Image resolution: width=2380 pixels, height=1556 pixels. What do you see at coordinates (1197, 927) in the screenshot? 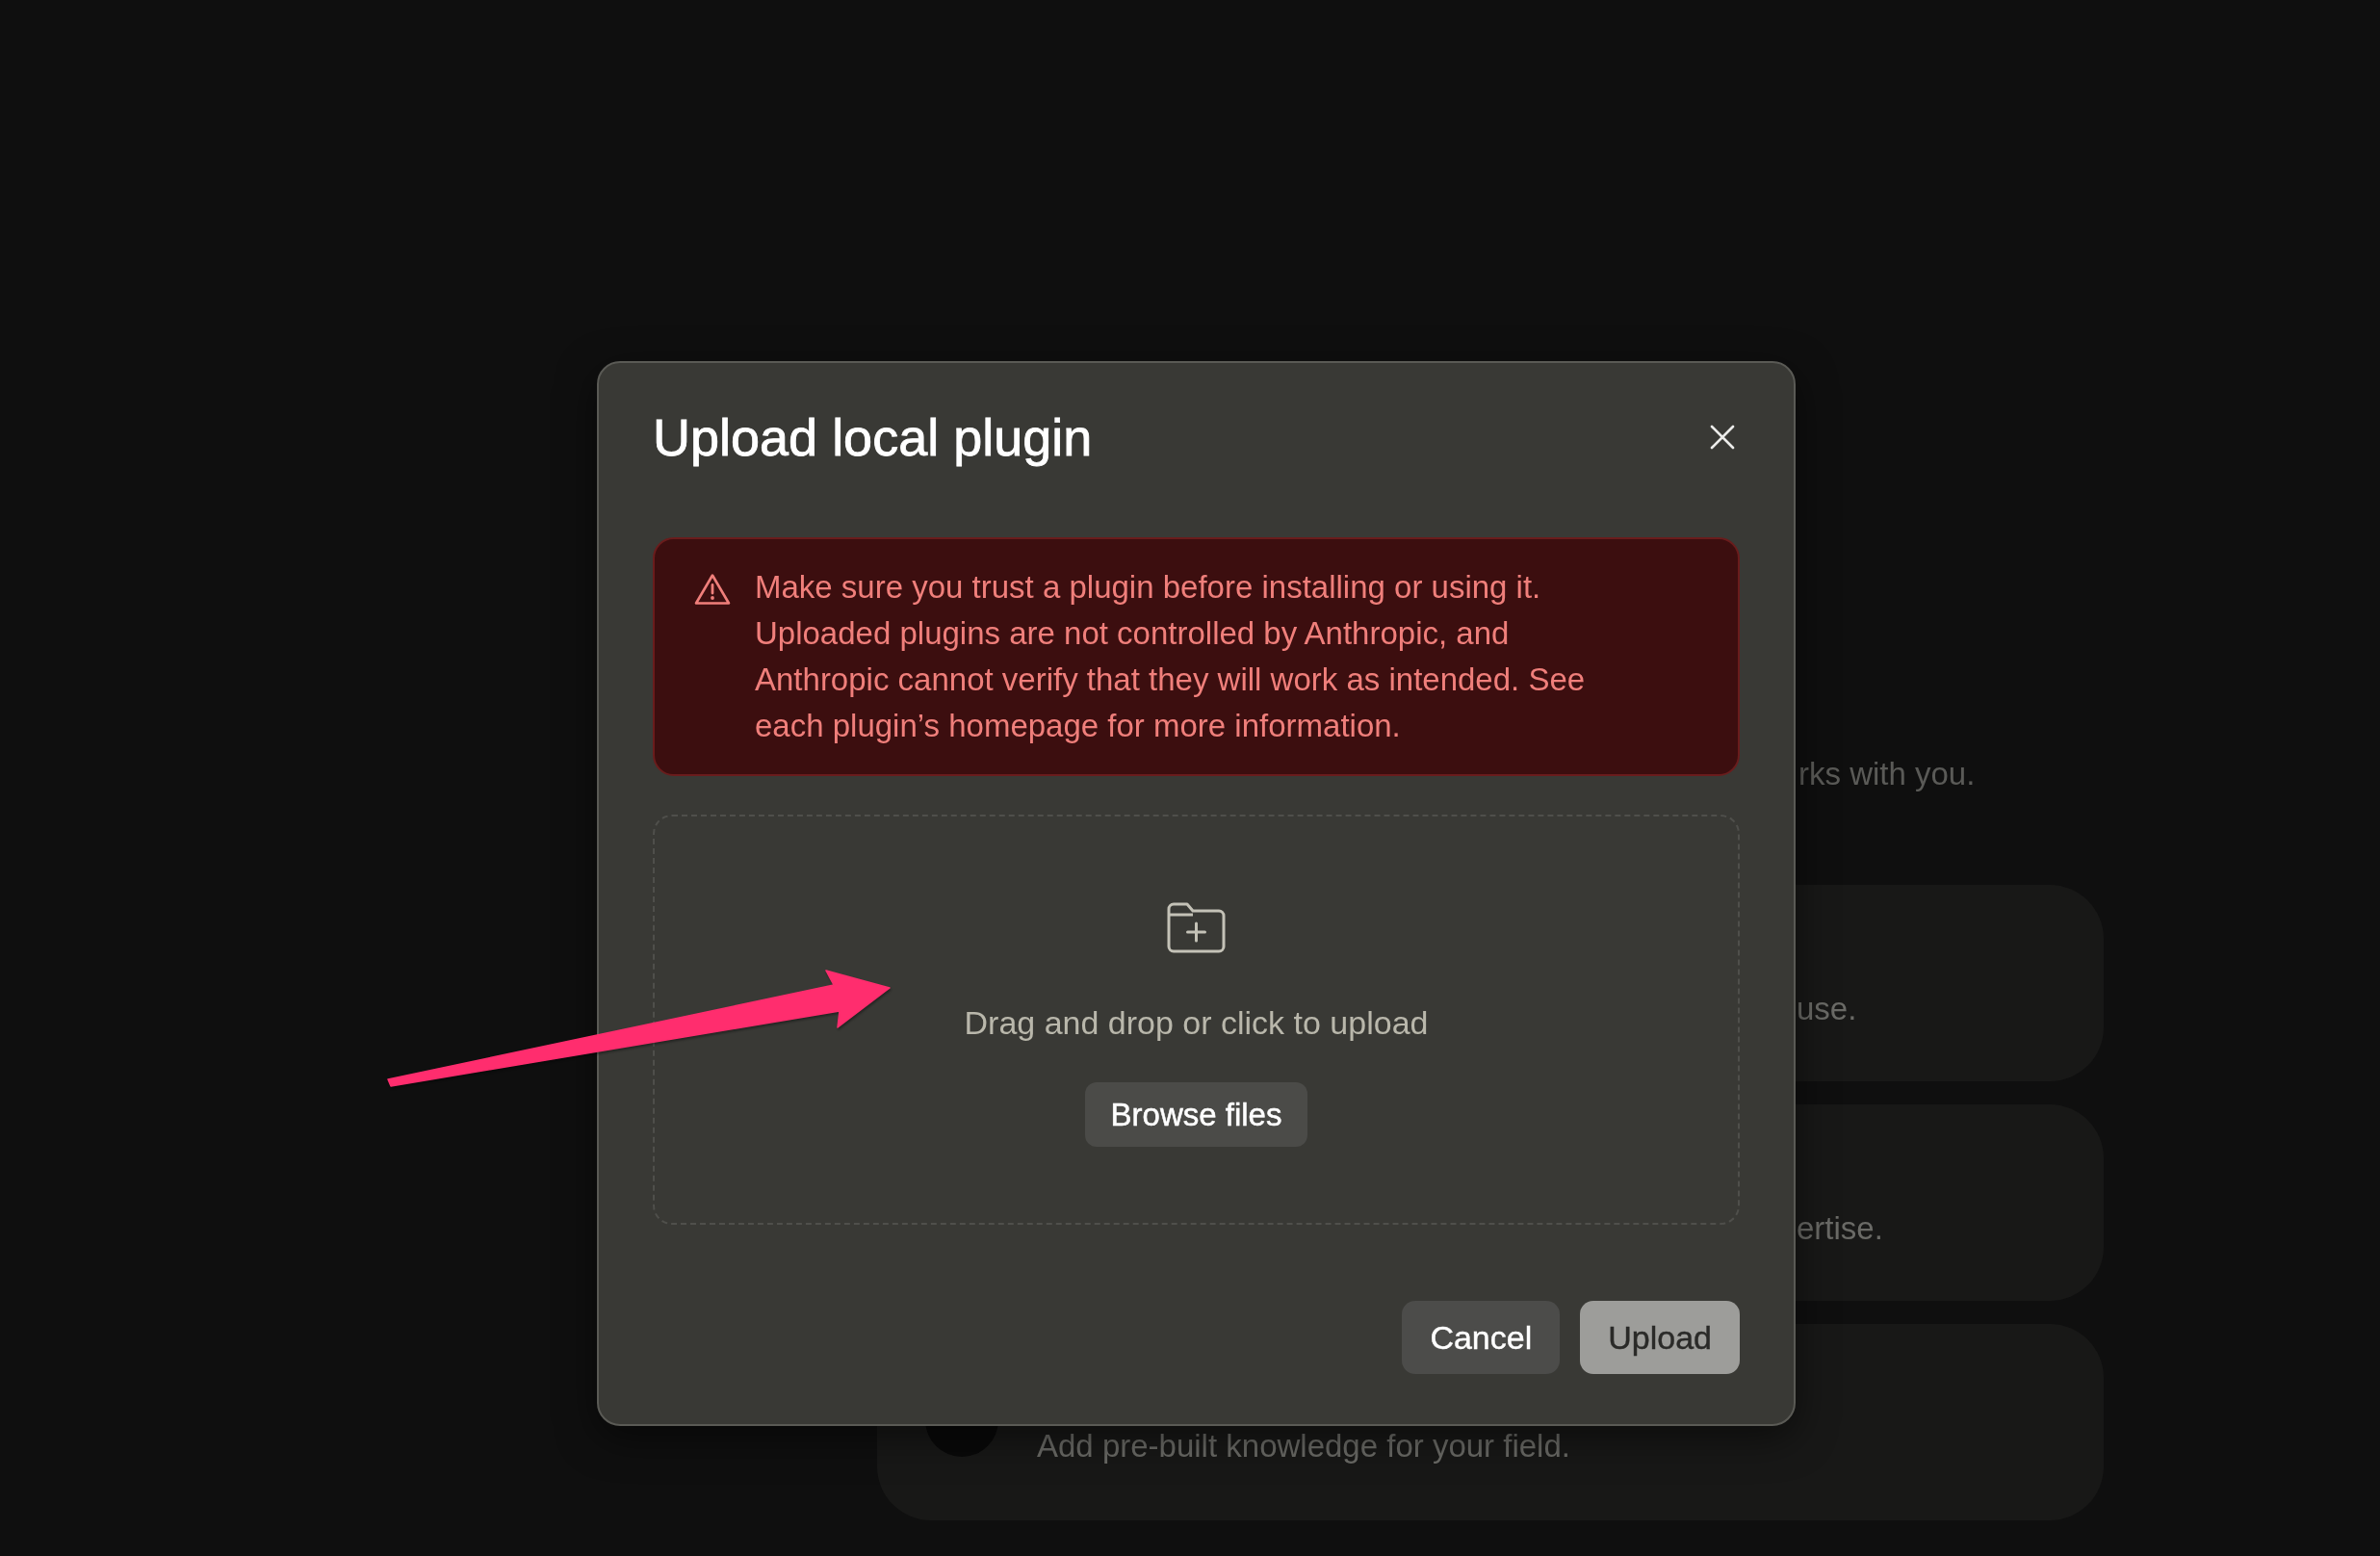
I see `folder-plus-icon` at bounding box center [1197, 927].